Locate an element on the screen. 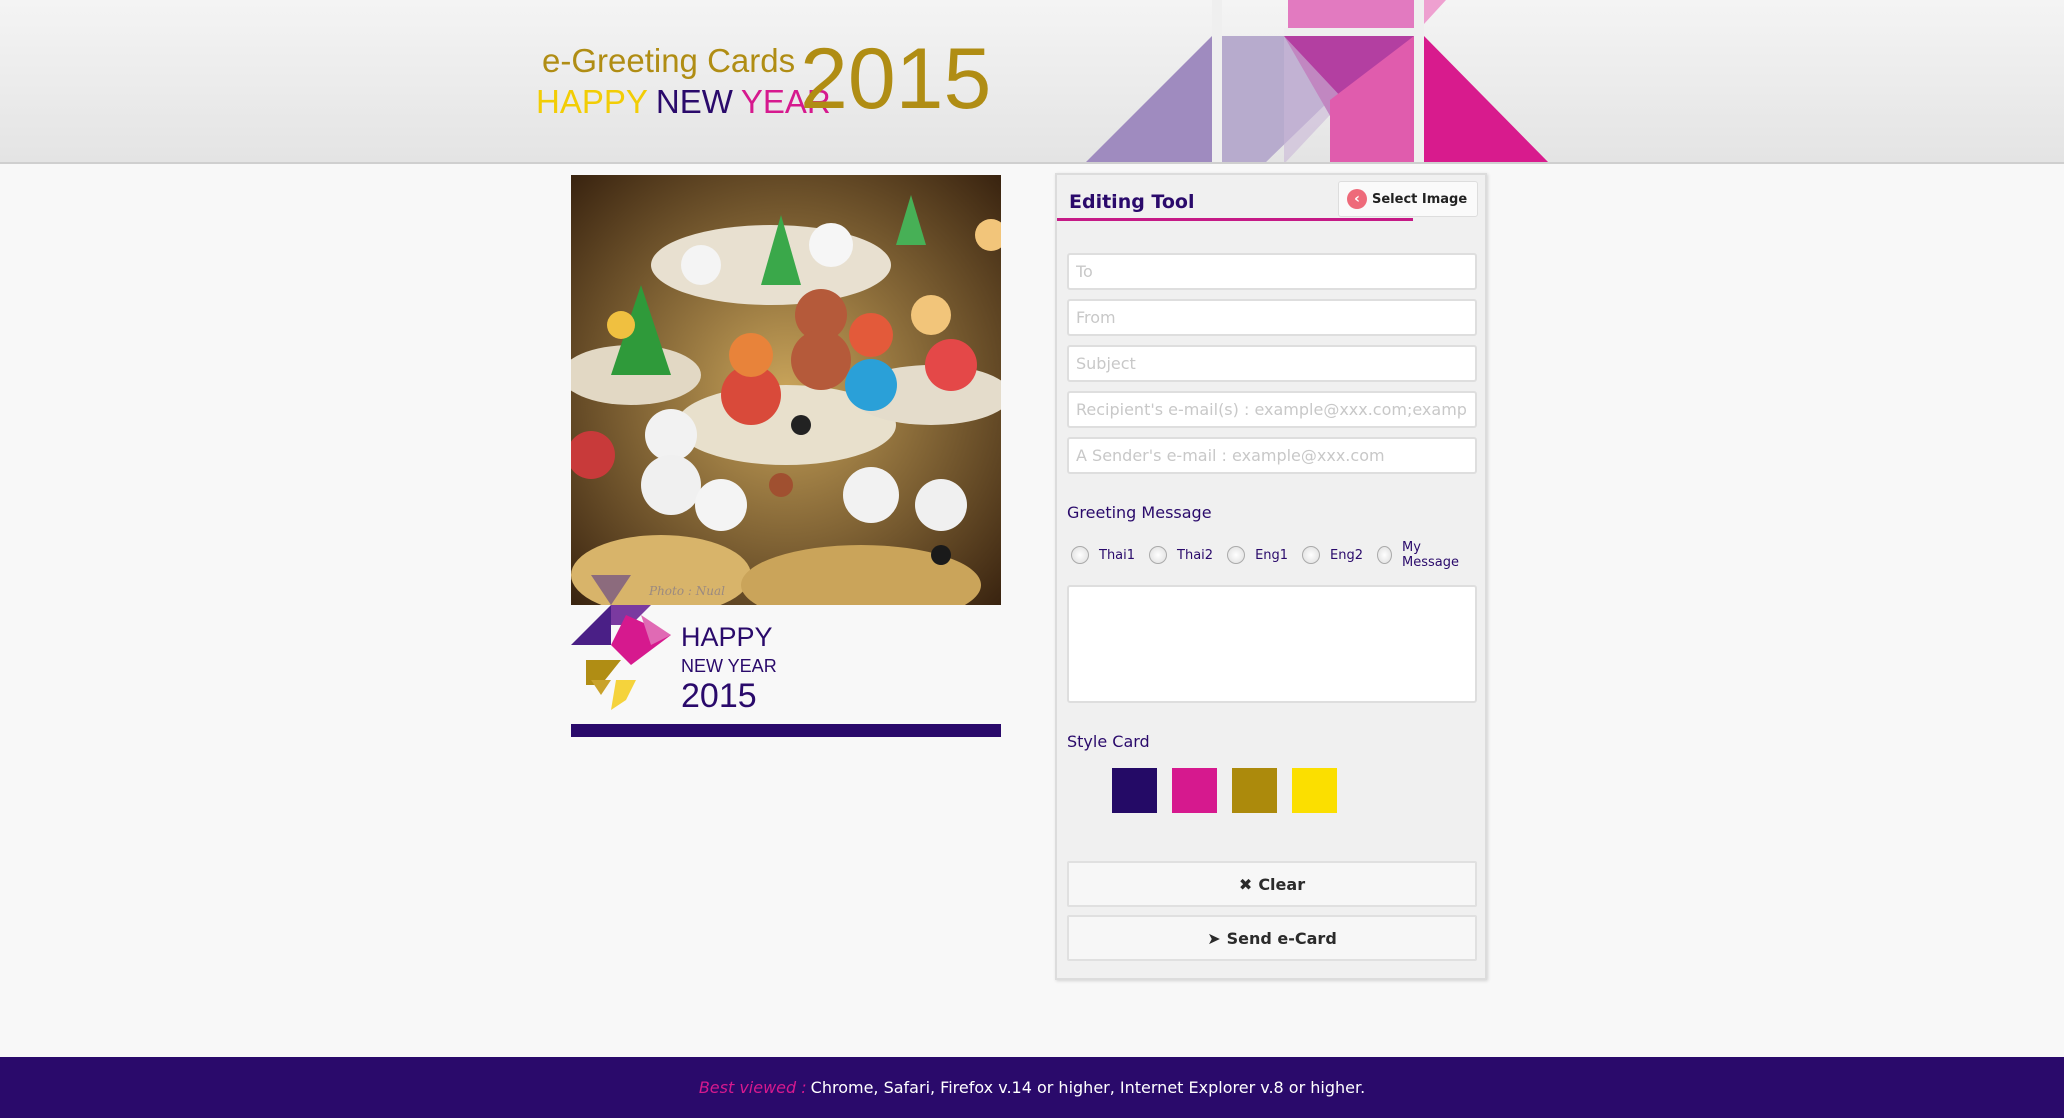  badge-year-number: 2015 is located at coordinates (719, 696).